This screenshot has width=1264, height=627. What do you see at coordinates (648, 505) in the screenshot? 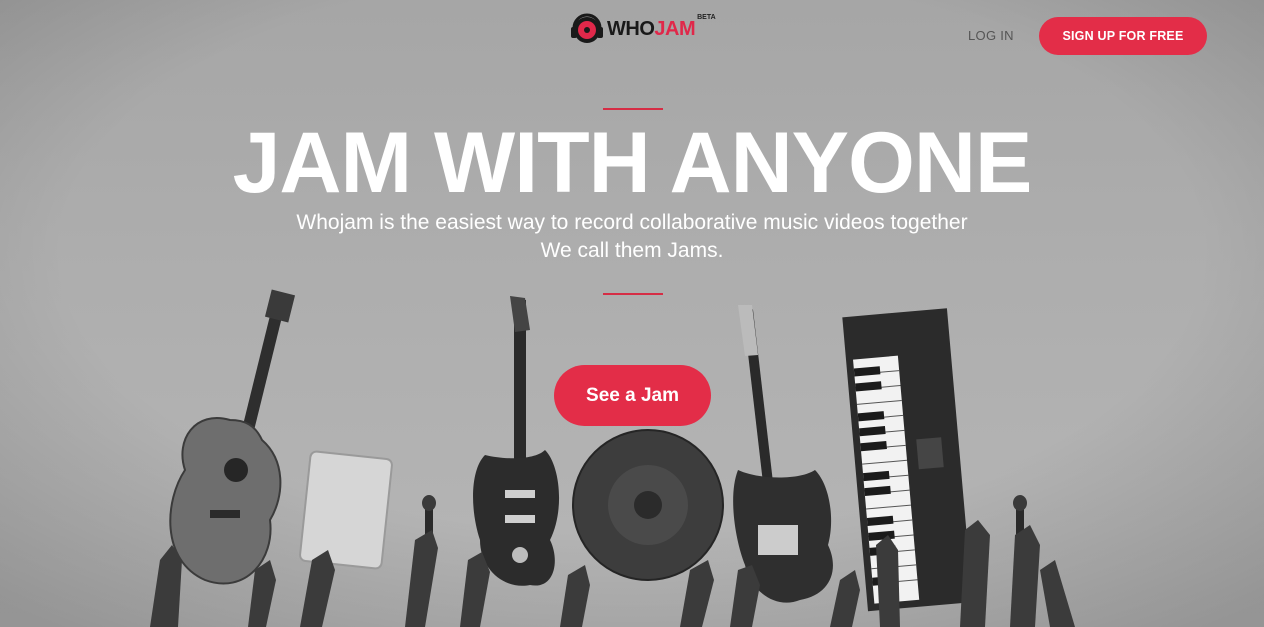
I see `cymbal-icon` at bounding box center [648, 505].